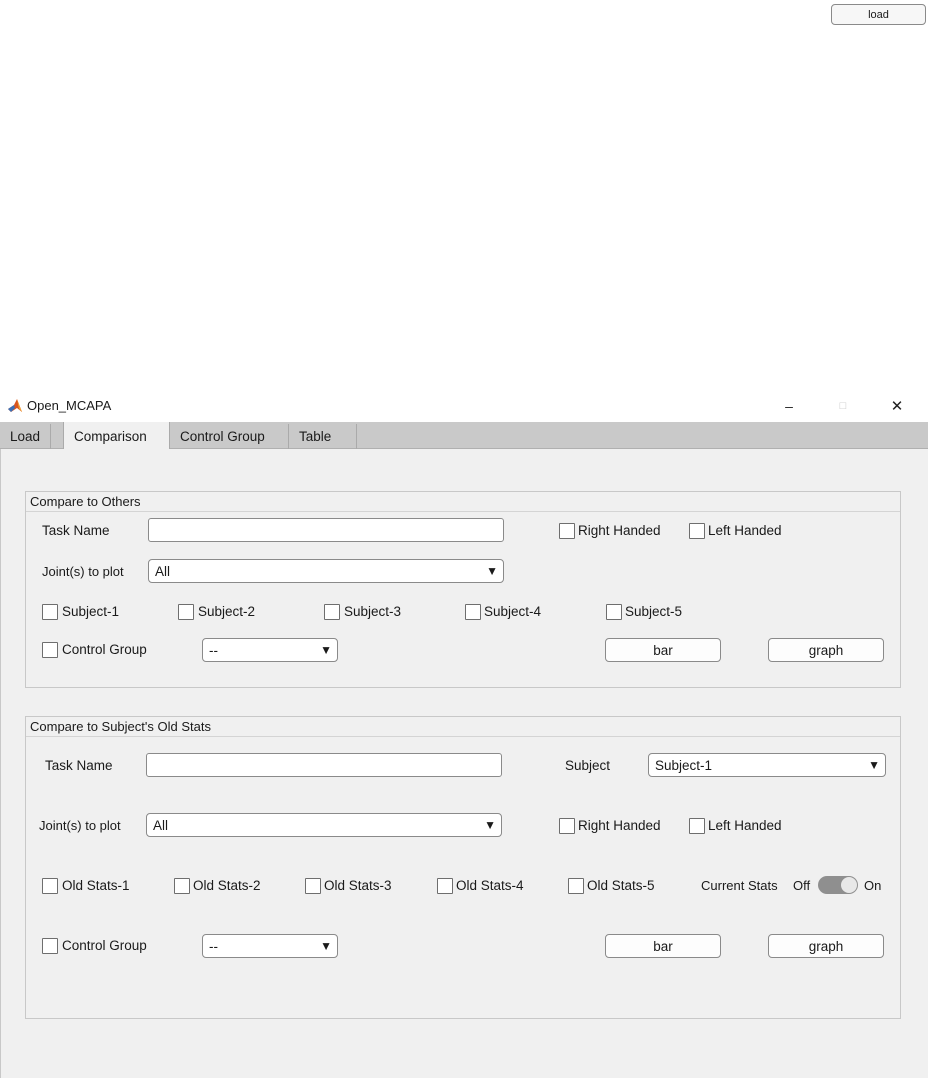  I want to click on matlab-icon, so click(15, 405).